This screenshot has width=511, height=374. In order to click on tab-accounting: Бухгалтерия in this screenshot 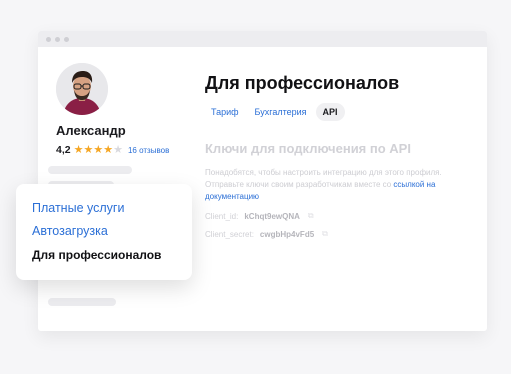, I will do `click(281, 112)`.